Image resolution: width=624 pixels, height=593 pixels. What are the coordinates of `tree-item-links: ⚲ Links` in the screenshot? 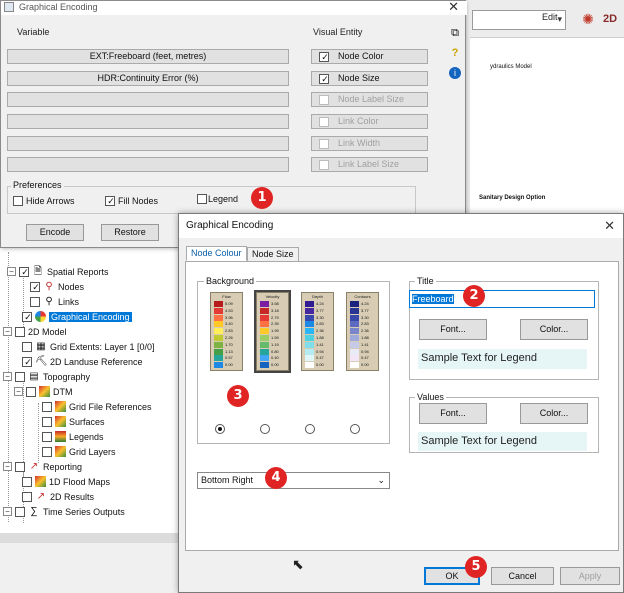 It's located at (54, 301).